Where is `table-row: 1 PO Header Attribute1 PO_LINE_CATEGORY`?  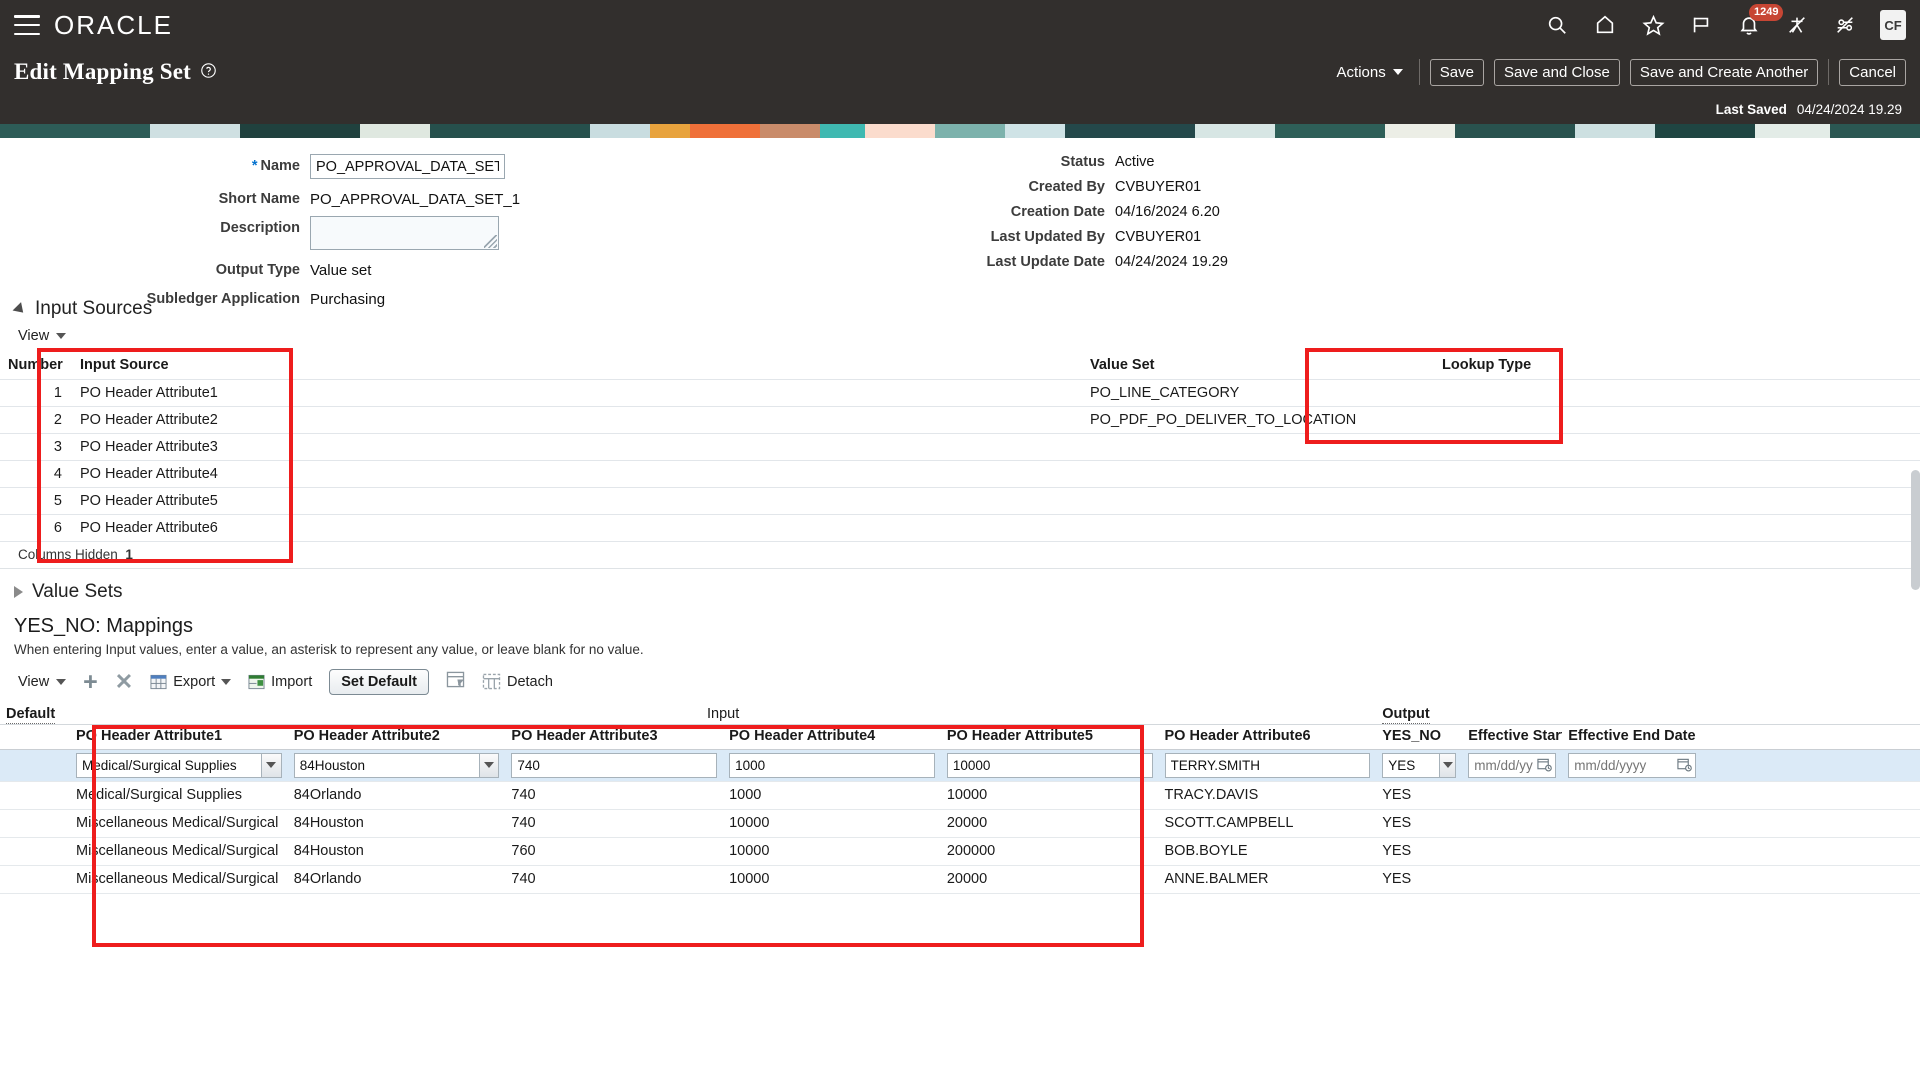 table-row: 1 PO Header Attribute1 PO_LINE_CATEGORY is located at coordinates (960, 393).